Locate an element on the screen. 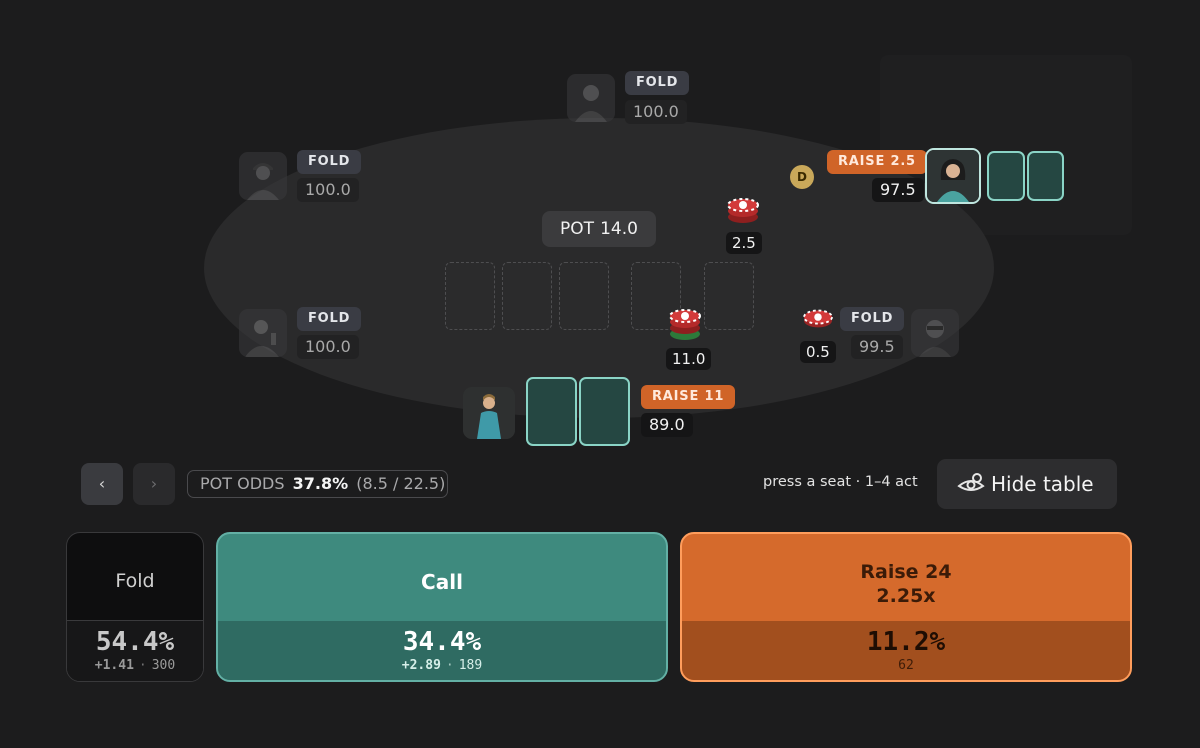  fold-ev: +1.41 is located at coordinates (114, 665).